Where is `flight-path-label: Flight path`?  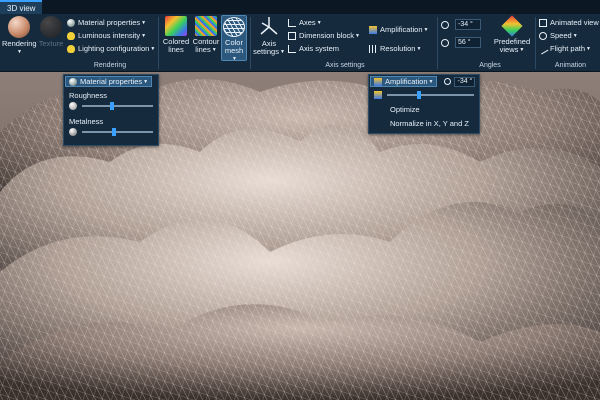 flight-path-label: Flight path is located at coordinates (568, 48).